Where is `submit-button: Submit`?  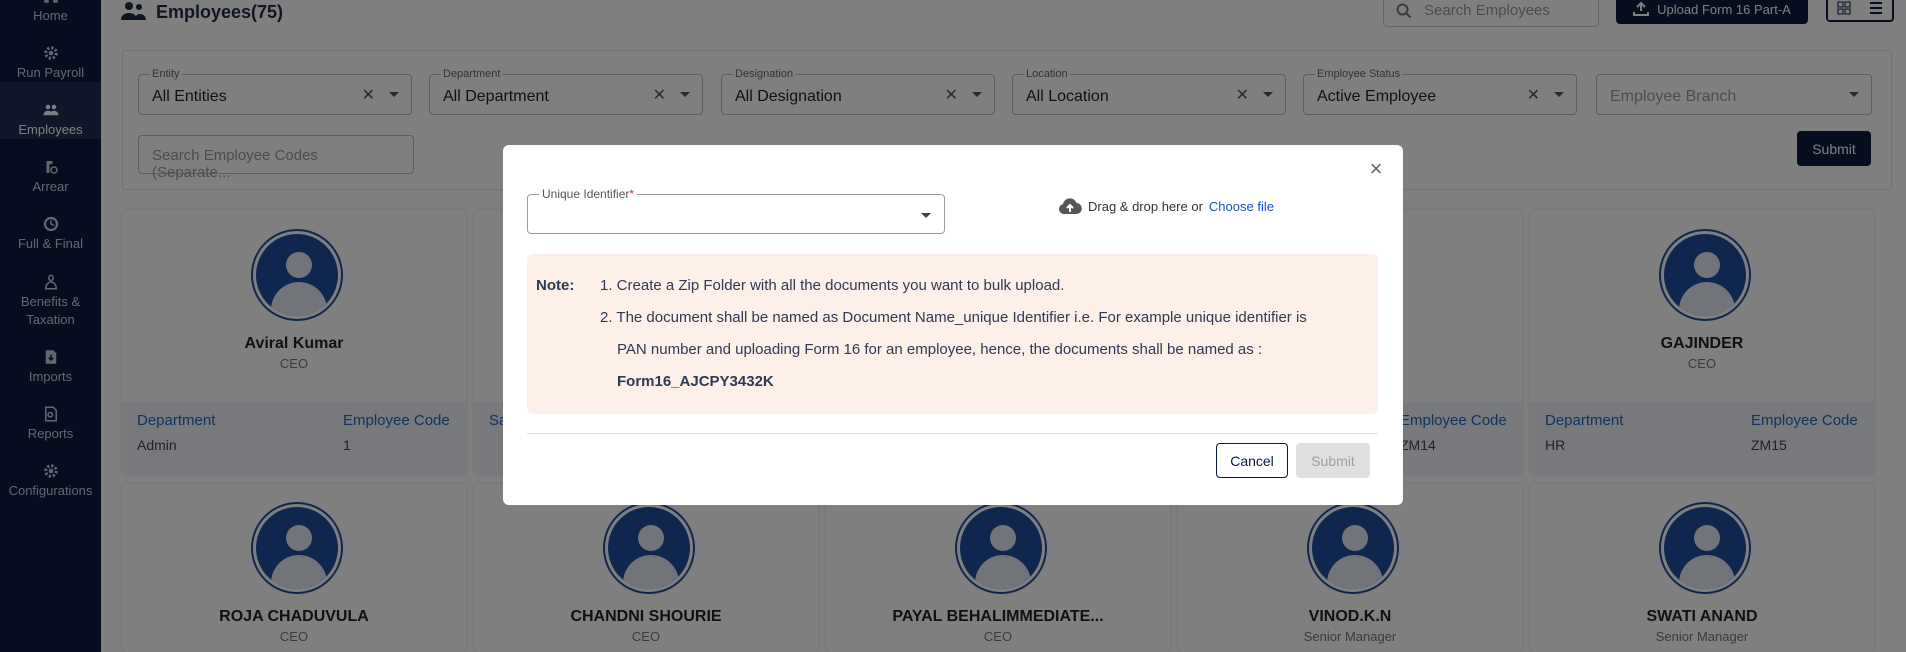 submit-button: Submit is located at coordinates (1333, 460).